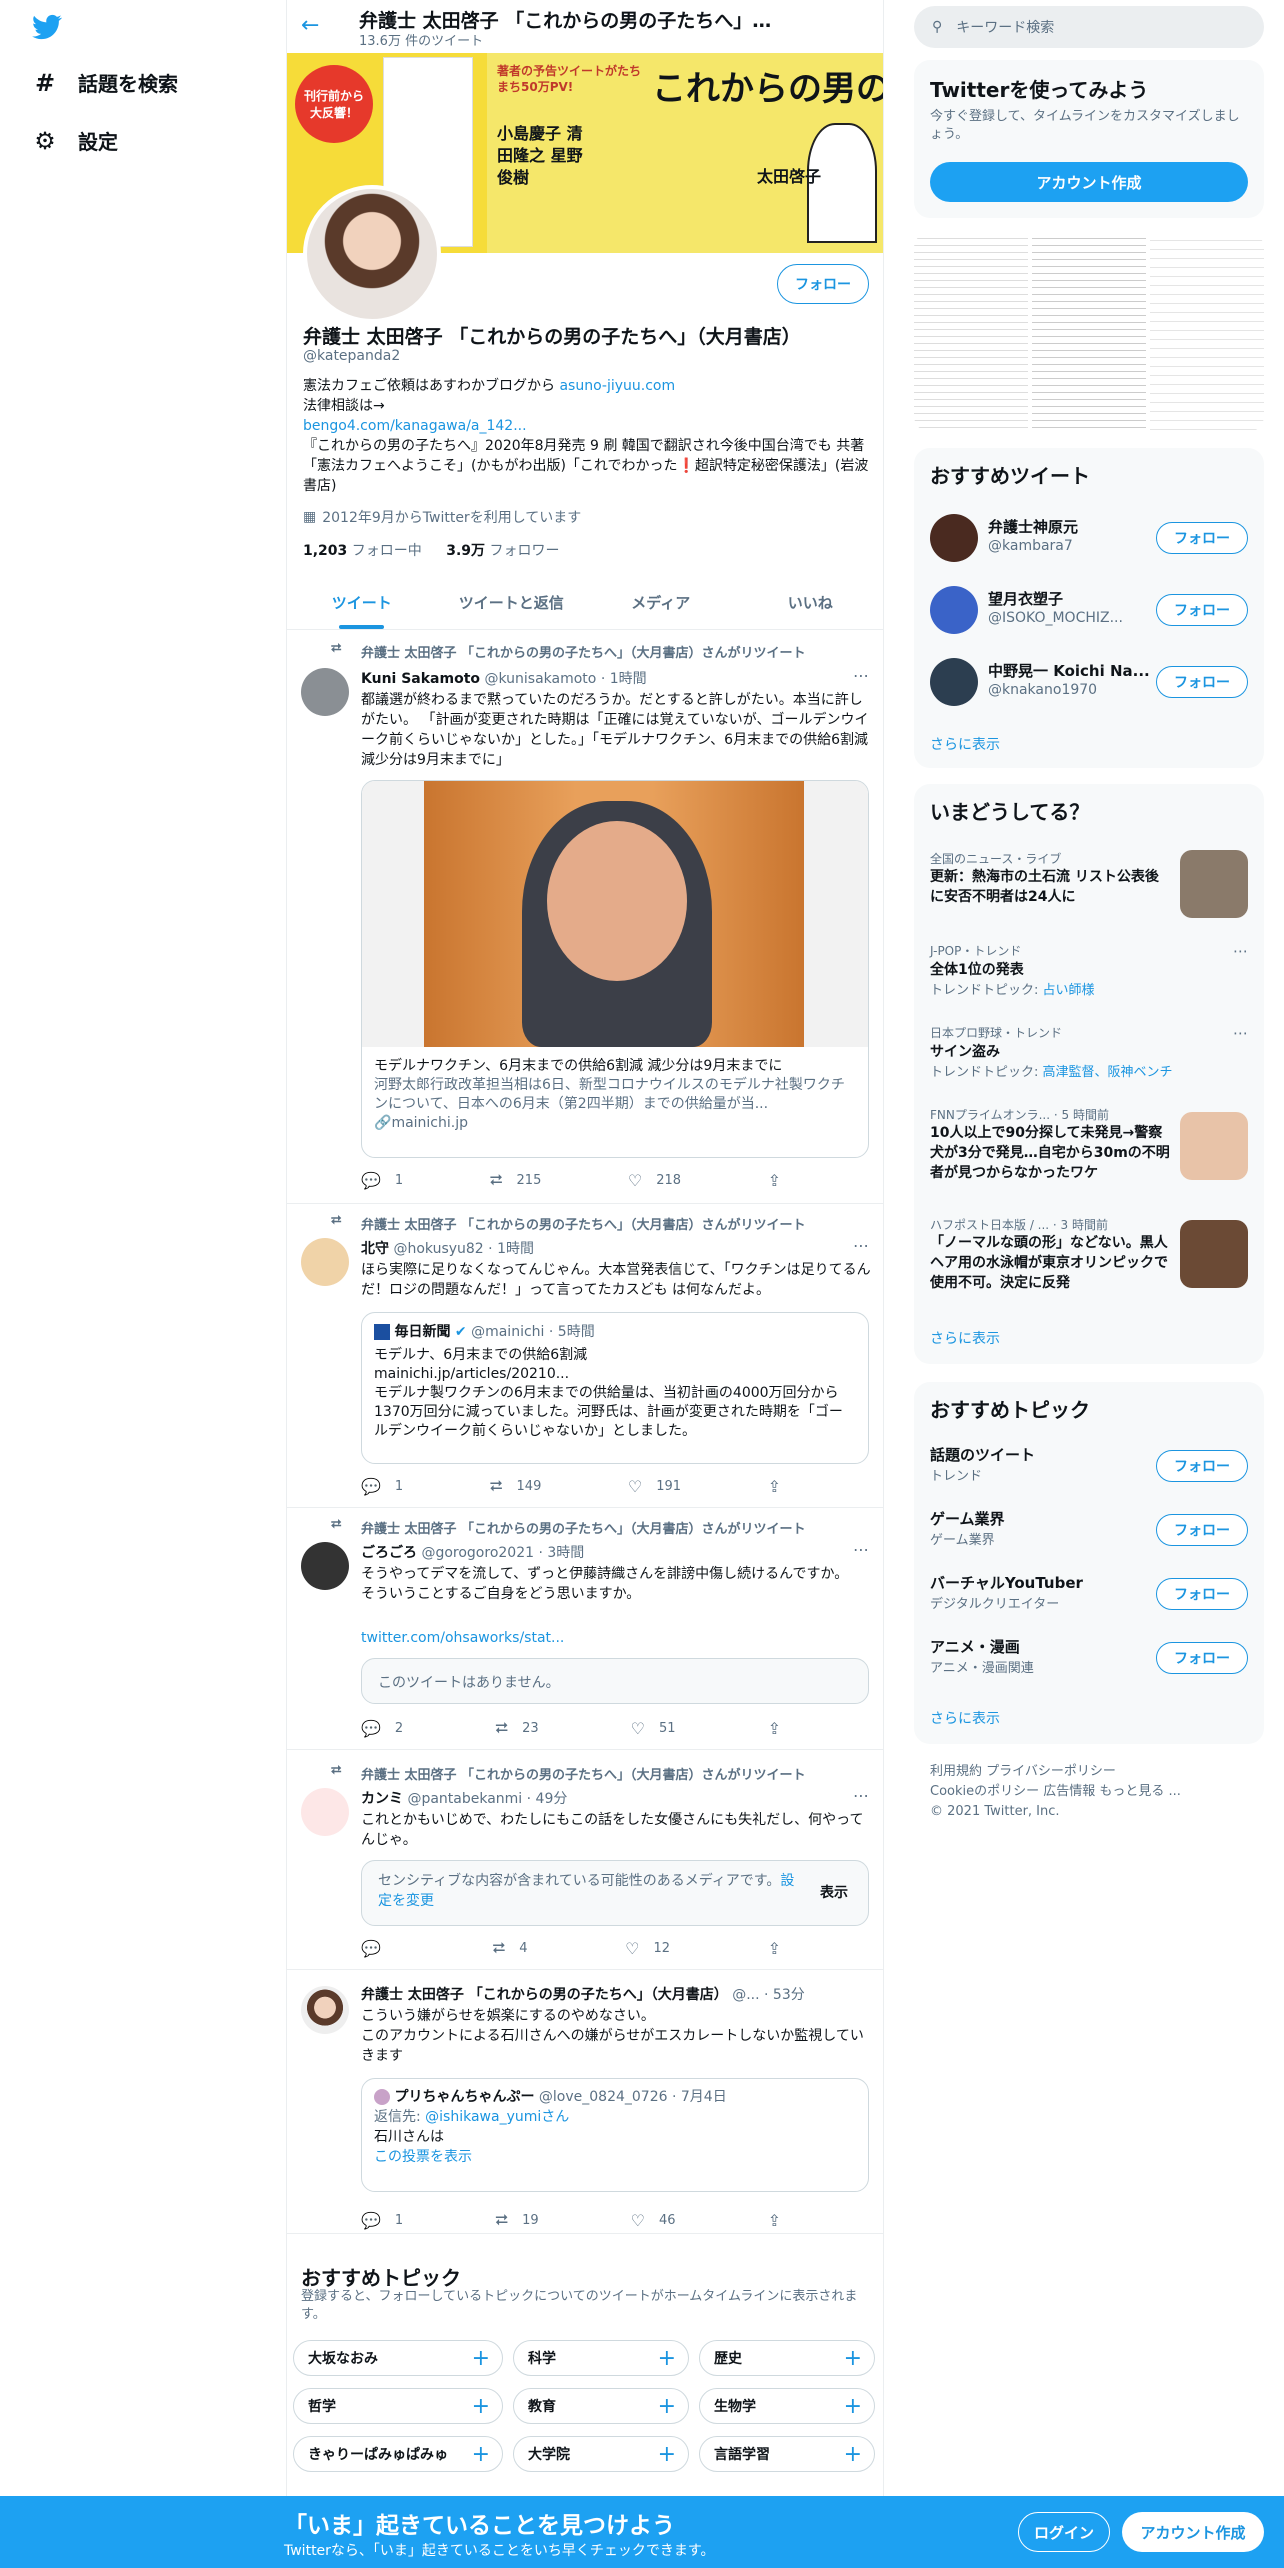 This screenshot has height=2568, width=1284. I want to click on tab-tweets: ツイート, so click(362, 602).